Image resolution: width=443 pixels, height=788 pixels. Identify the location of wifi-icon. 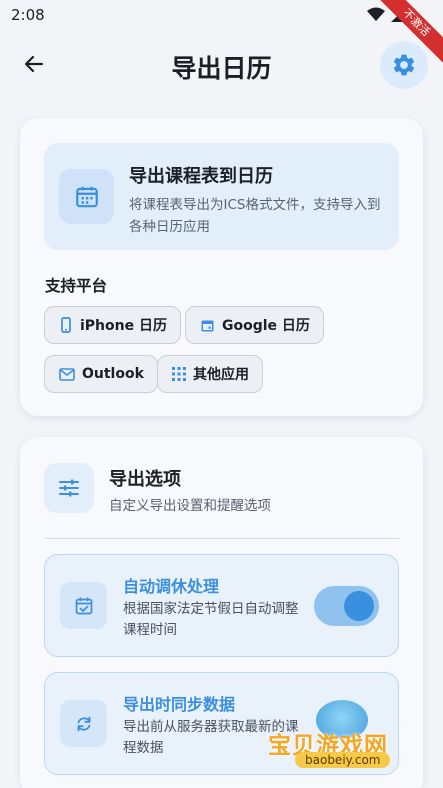
(376, 14).